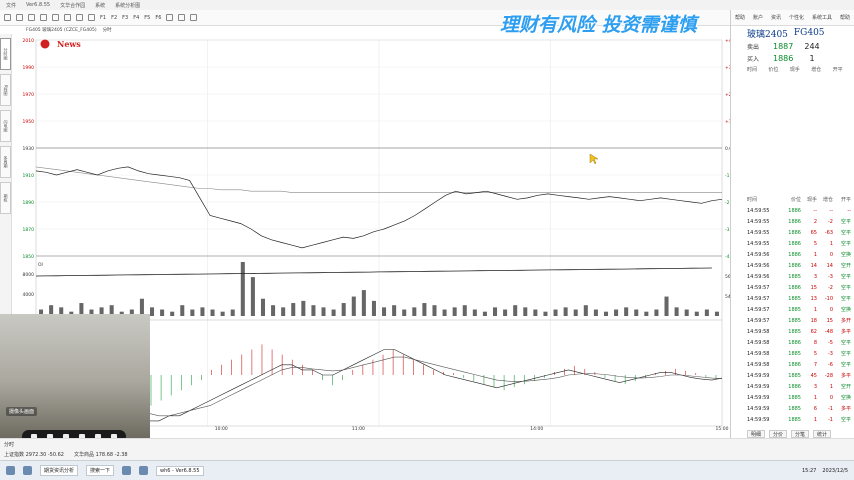  Describe the element at coordinates (11, 5) in the screenshot. I see `title-item: 文件` at that location.